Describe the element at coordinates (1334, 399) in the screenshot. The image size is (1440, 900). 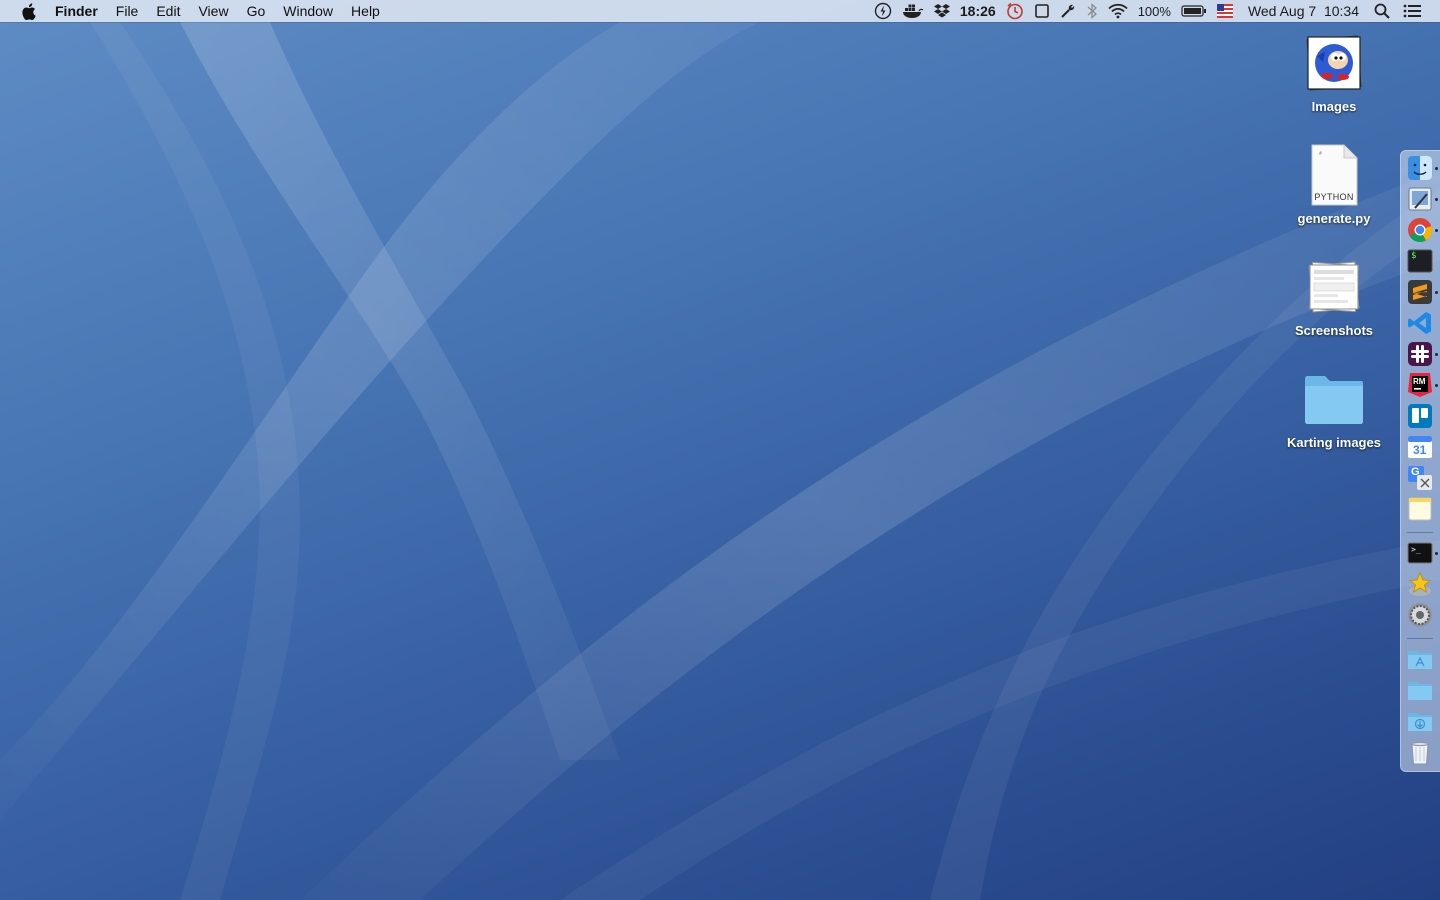
I see `folder-icon` at that location.